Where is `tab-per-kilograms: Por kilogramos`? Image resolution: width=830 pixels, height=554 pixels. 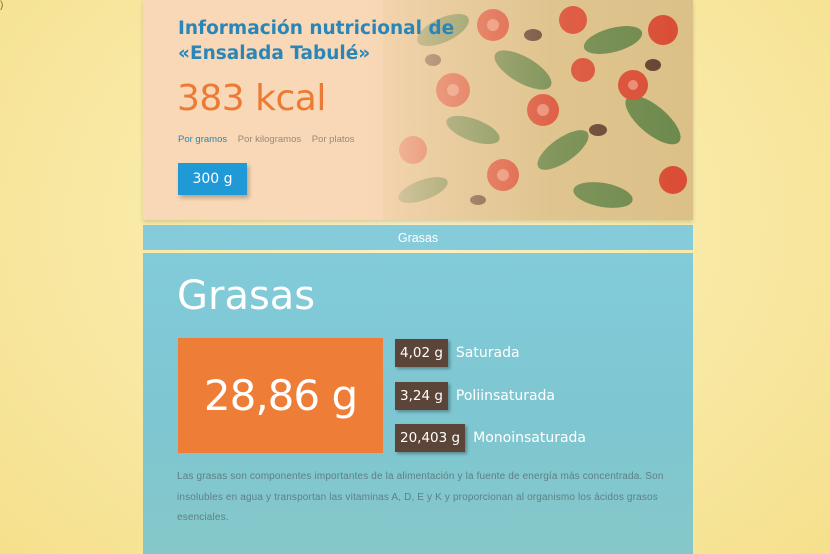 tab-per-kilograms: Por kilogramos is located at coordinates (269, 139).